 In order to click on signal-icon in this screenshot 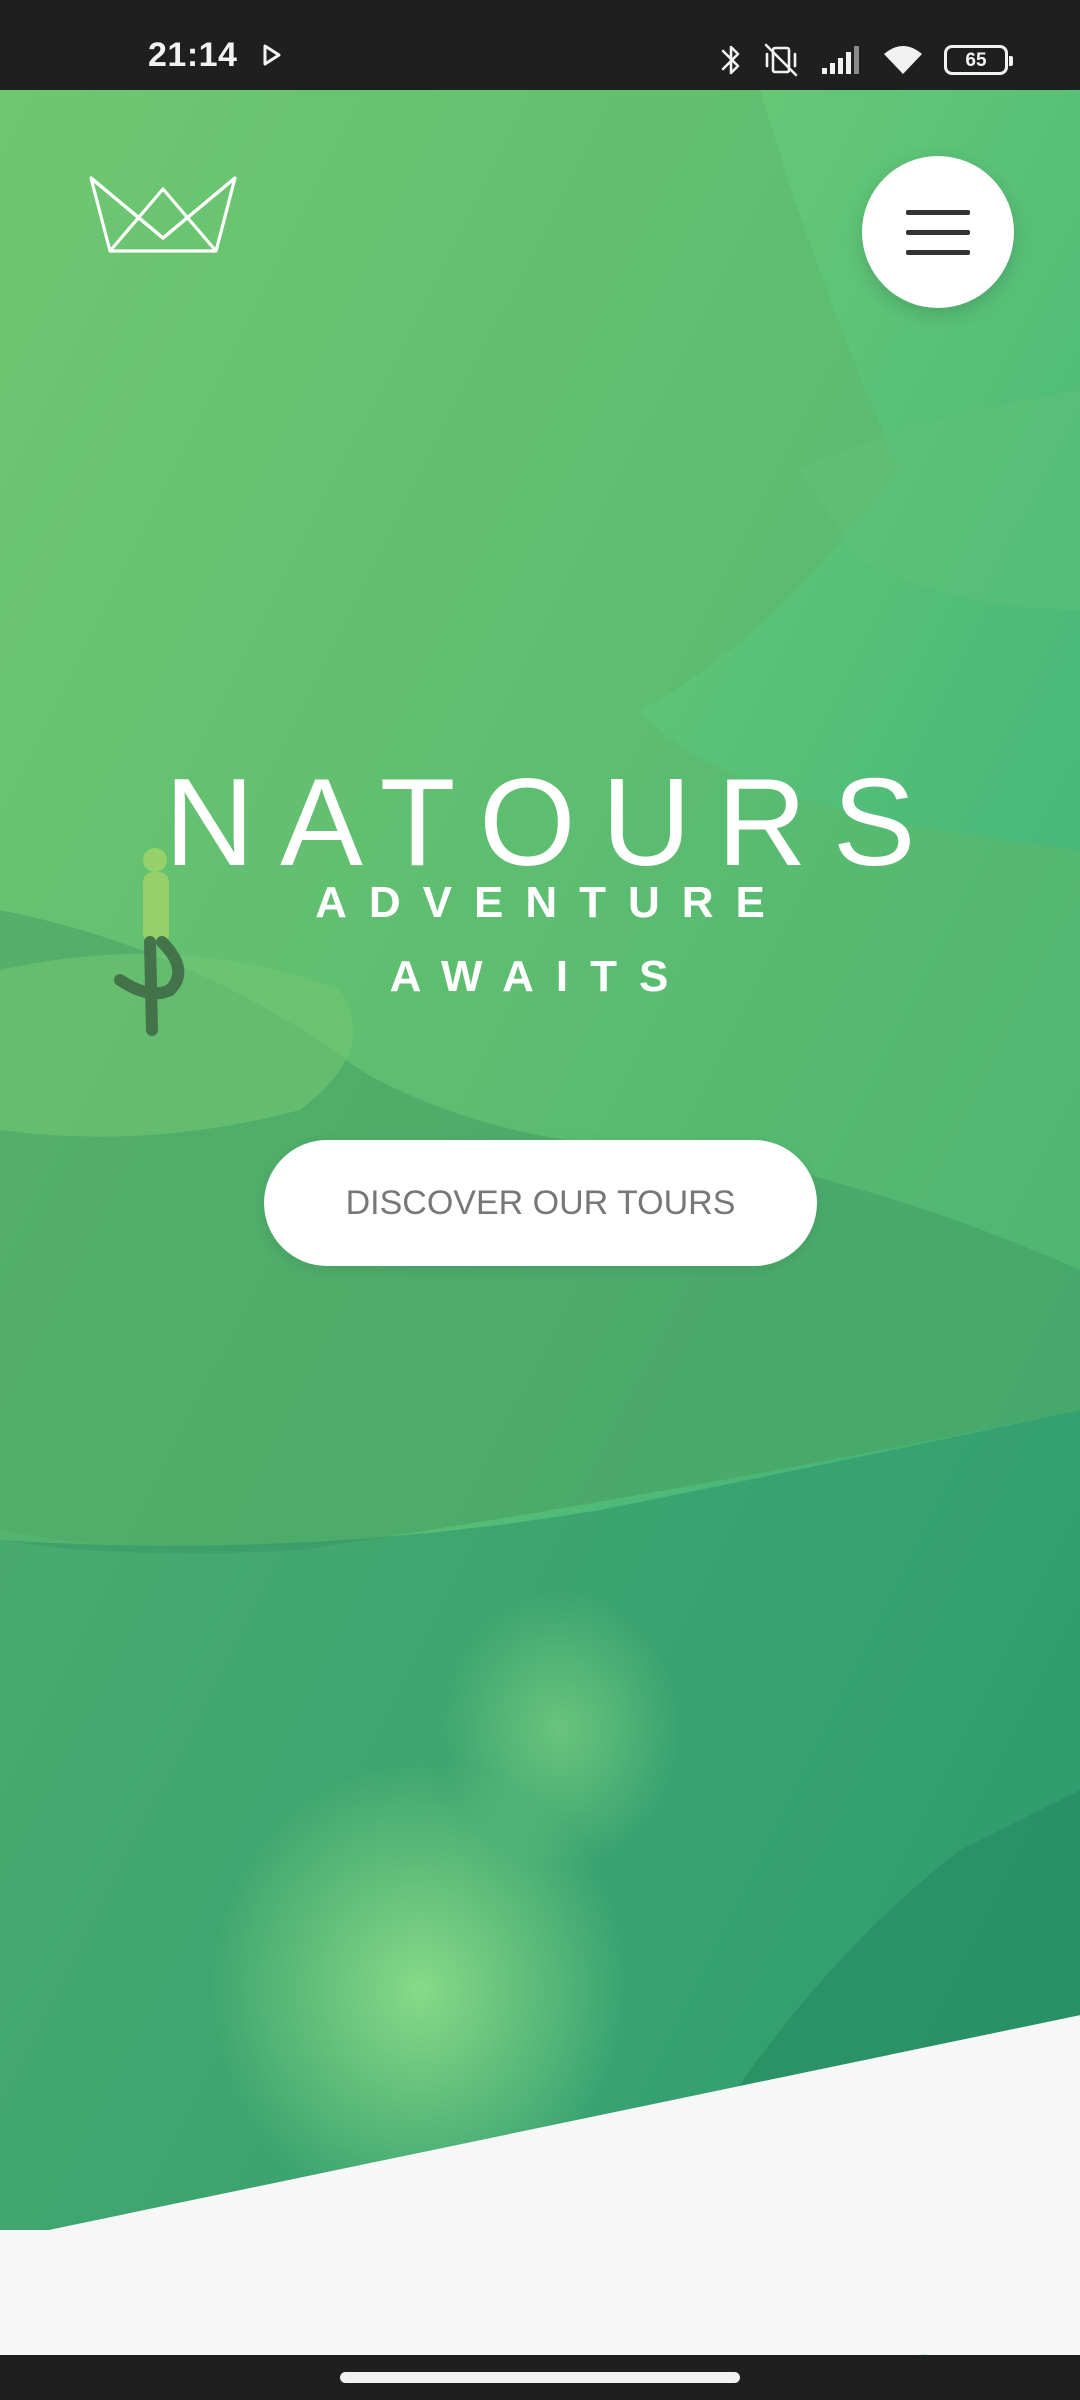, I will do `click(840, 60)`.